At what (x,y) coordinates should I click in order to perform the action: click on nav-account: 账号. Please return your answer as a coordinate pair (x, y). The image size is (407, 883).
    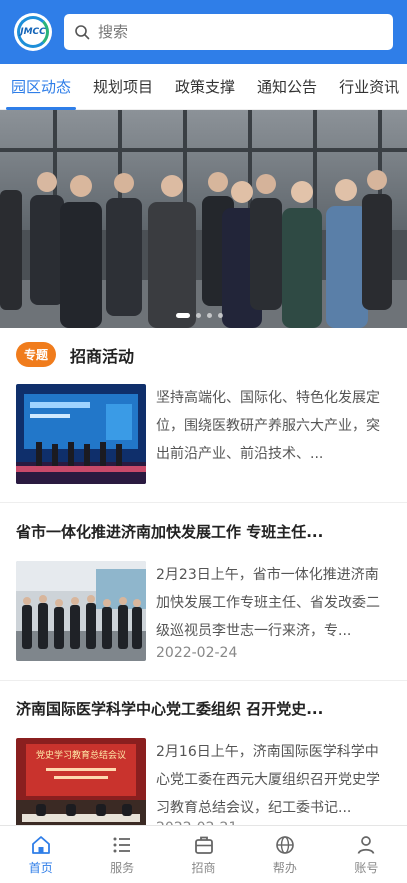
    Looking at the image, I should click on (366, 854).